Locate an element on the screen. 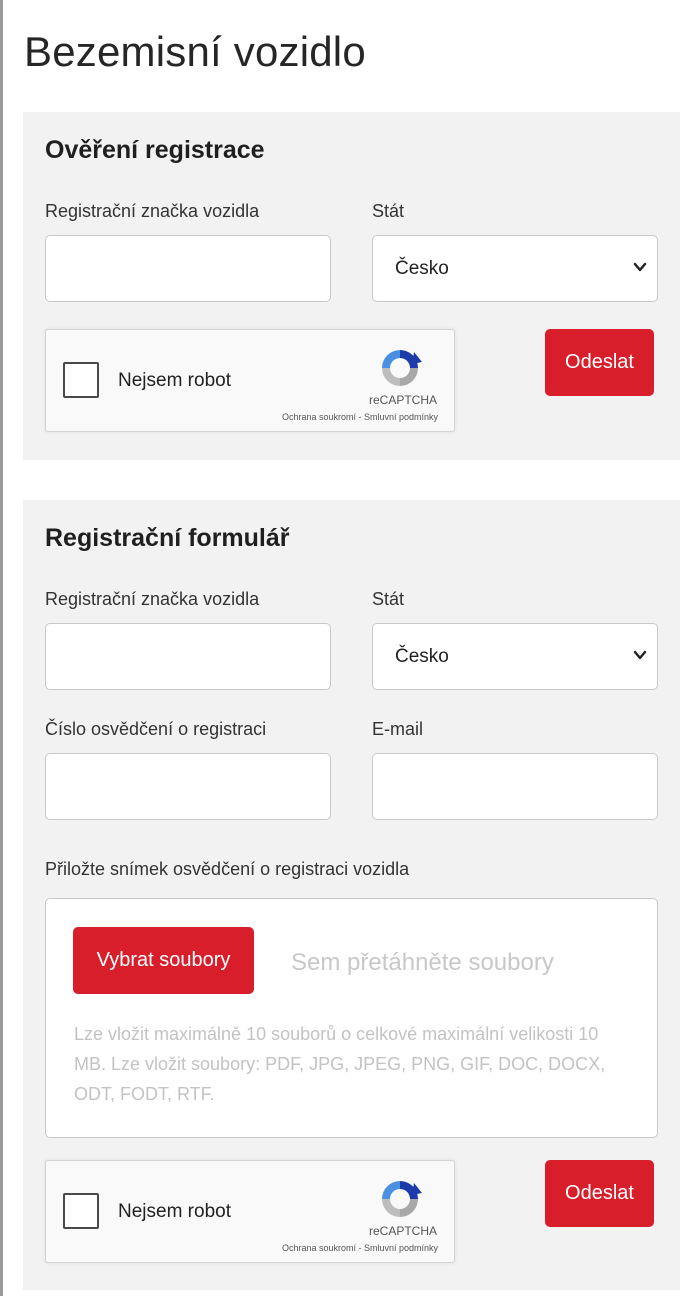 The height and width of the screenshot is (1296, 688). verify-state-value: Česko is located at coordinates (422, 268).